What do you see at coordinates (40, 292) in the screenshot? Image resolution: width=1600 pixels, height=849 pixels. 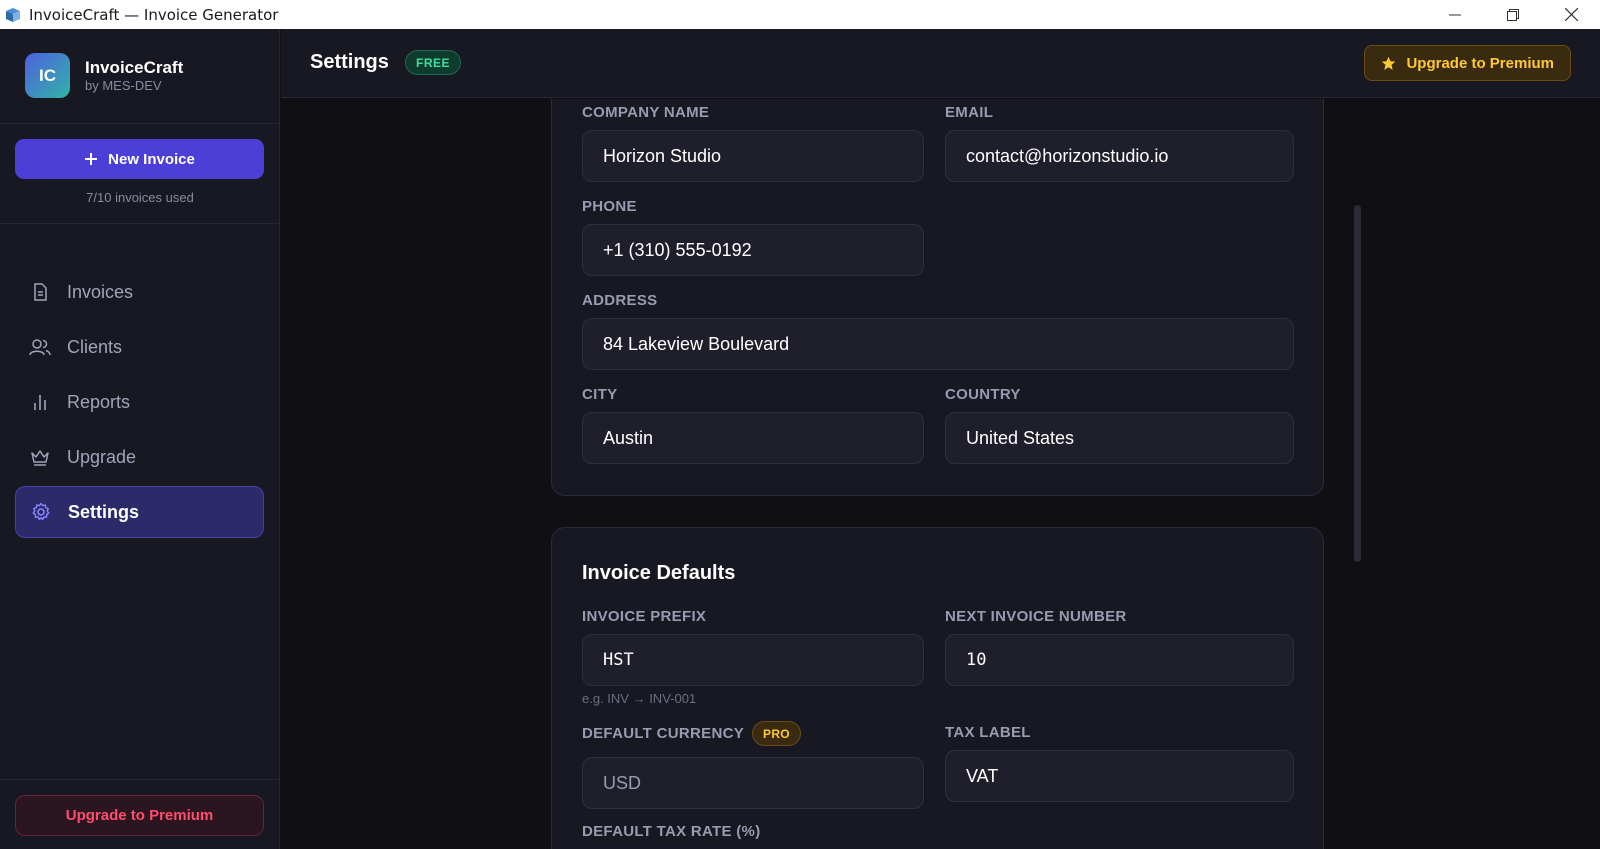 I see `document-icon` at bounding box center [40, 292].